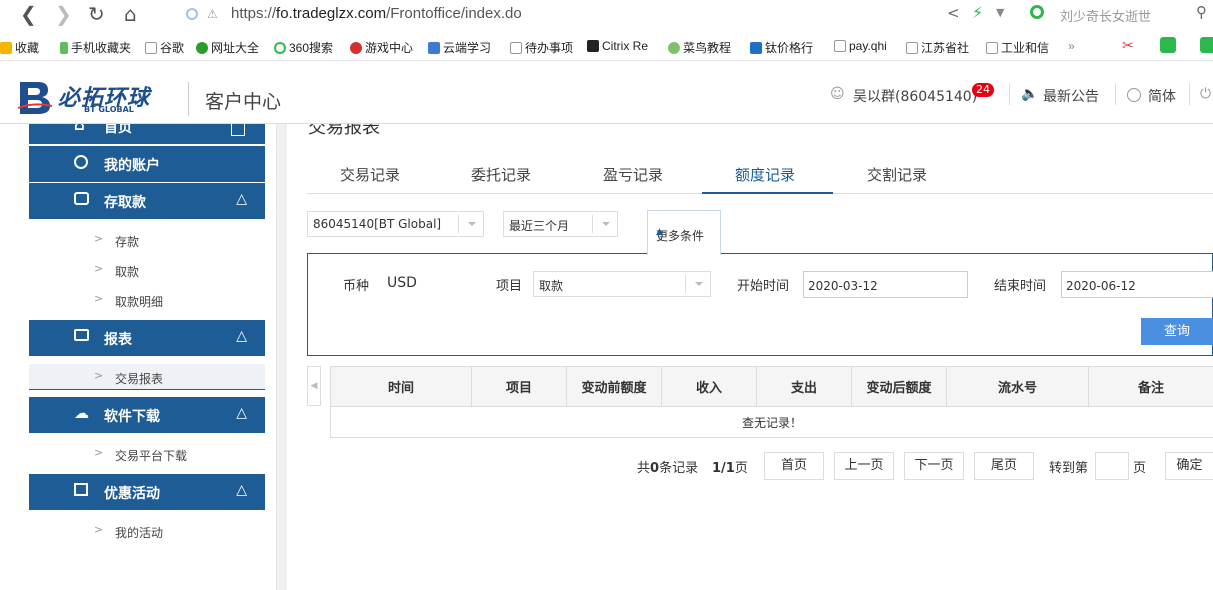 Image resolution: width=1213 pixels, height=590 pixels. Describe the element at coordinates (314, 386) in the screenshot. I see `scroll-left-button: ◀` at that location.